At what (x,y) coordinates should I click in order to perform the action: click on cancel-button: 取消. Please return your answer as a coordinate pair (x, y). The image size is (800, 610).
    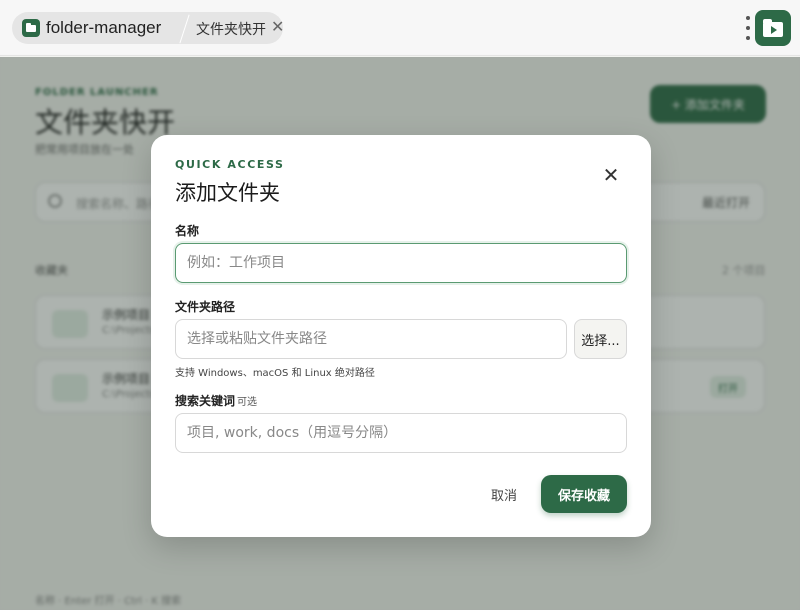
    Looking at the image, I should click on (504, 494).